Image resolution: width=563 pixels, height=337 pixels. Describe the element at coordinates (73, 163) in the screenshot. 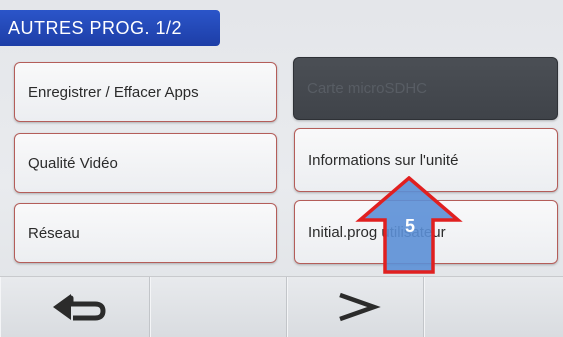

I see `video-quality-label: Qualité Vidéo` at that location.